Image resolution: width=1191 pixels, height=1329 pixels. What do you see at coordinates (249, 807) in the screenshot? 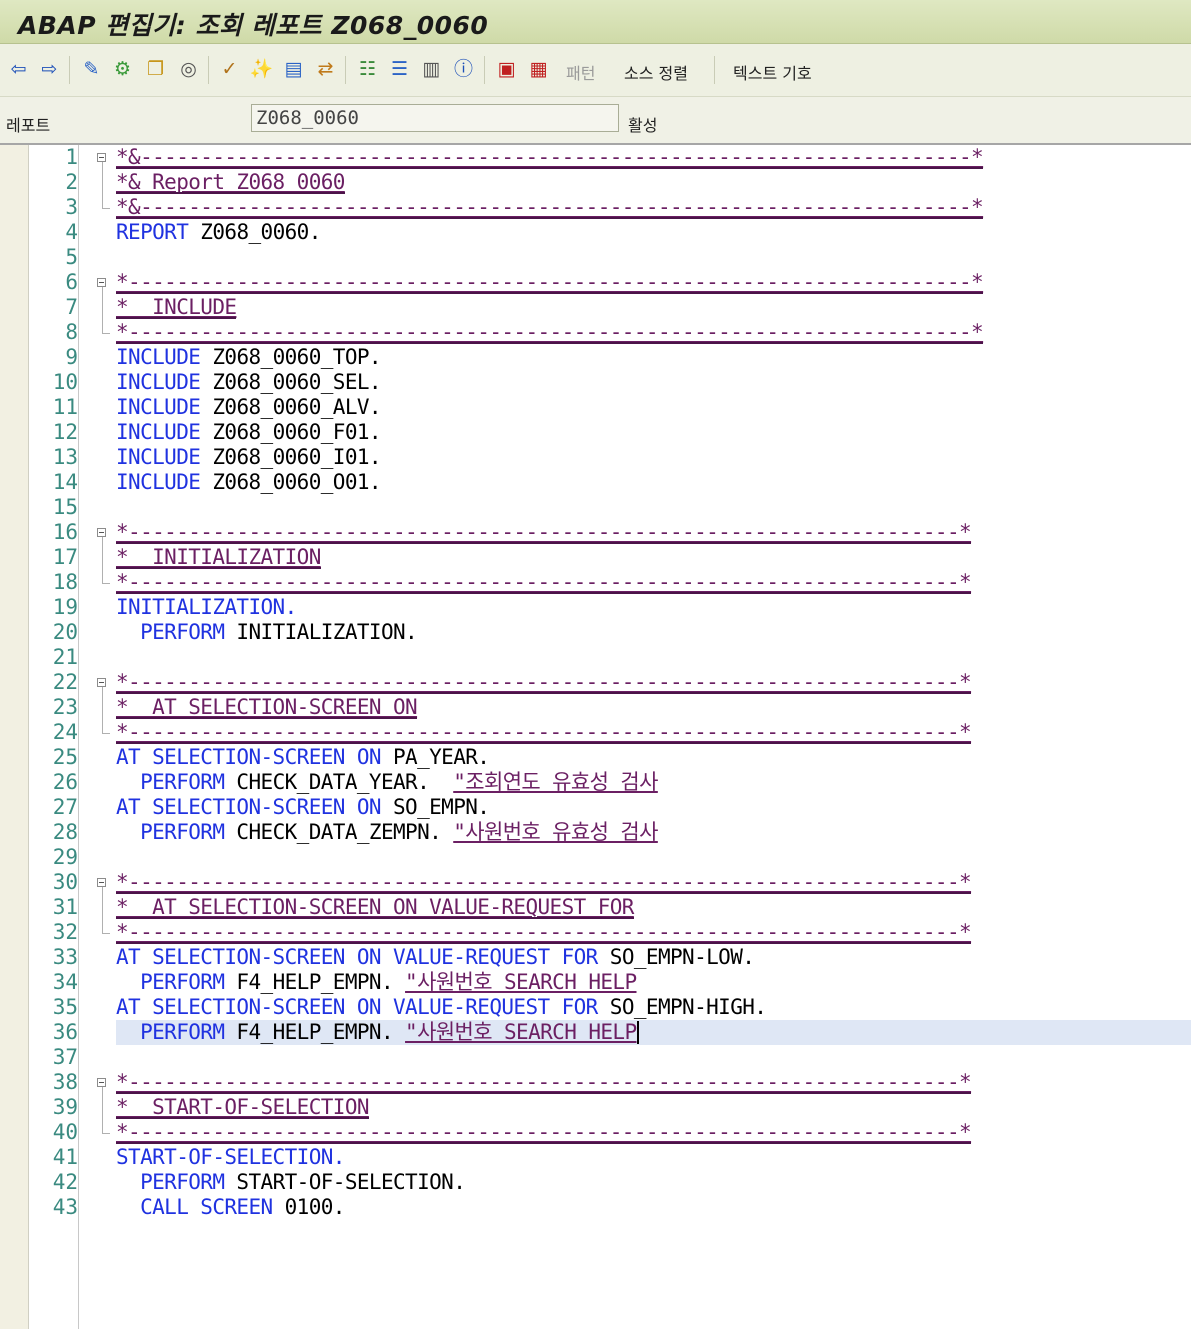
I see `keyword-token: AT SELECTION-SCREEN ON` at bounding box center [249, 807].